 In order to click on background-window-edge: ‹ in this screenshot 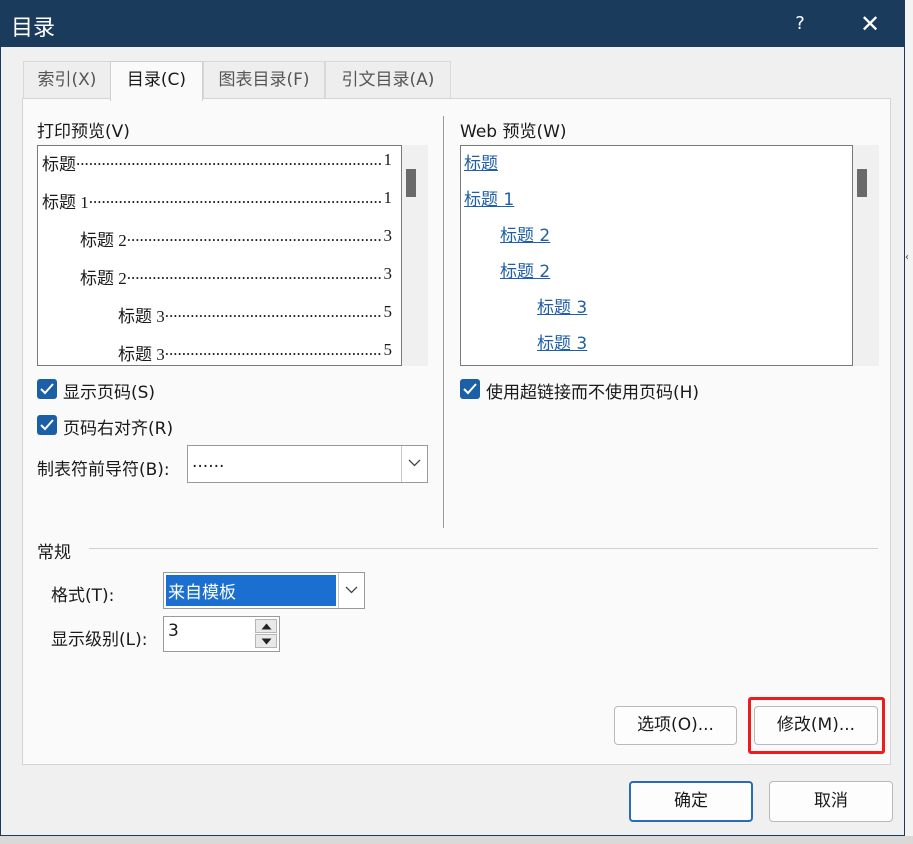, I will do `click(909, 422)`.